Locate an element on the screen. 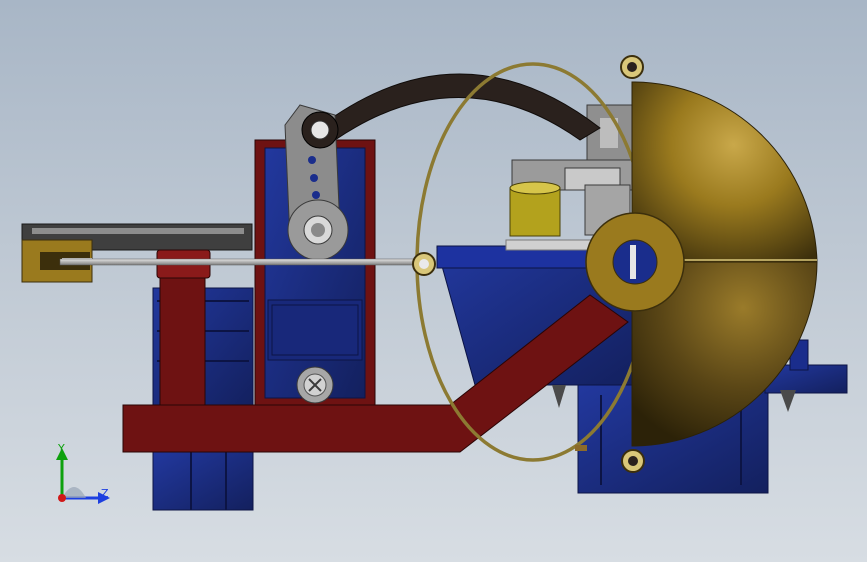 Image resolution: width=867 pixels, height=562 pixels. left-linkage is located at coordinates (137, 253).